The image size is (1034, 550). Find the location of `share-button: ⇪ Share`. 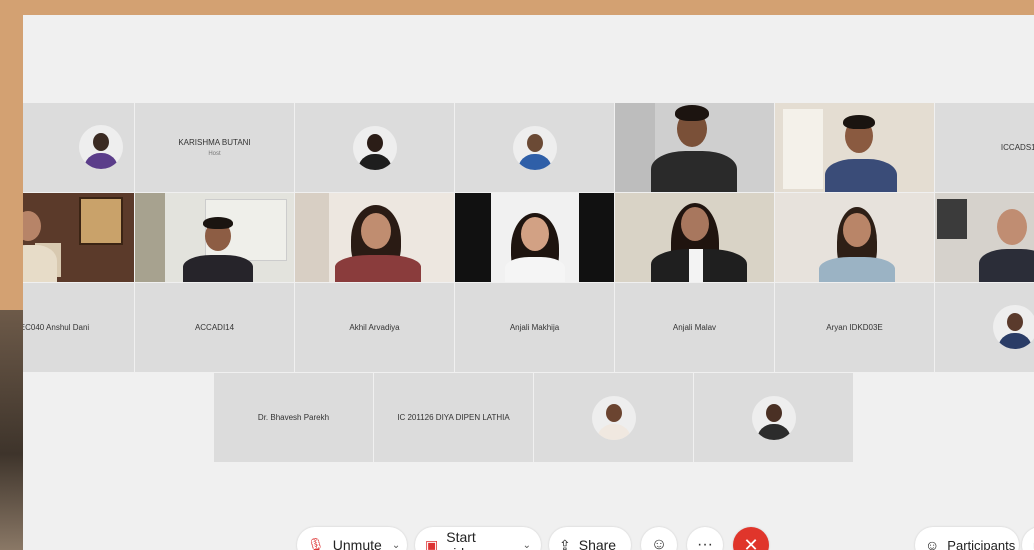

share-button: ⇪ Share is located at coordinates (590, 538).